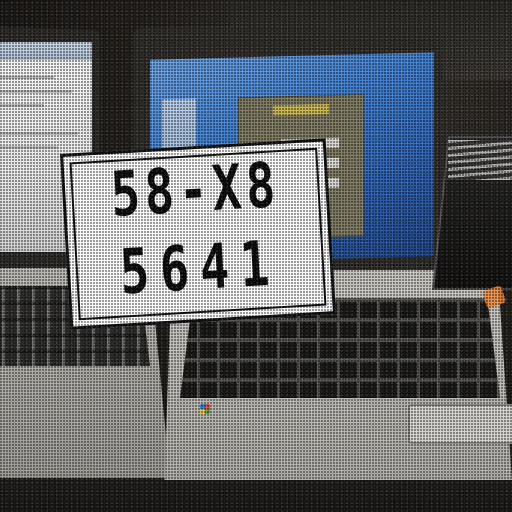 This screenshot has width=512, height=512. I want to click on plate-line-2: 5641, so click(200, 267).